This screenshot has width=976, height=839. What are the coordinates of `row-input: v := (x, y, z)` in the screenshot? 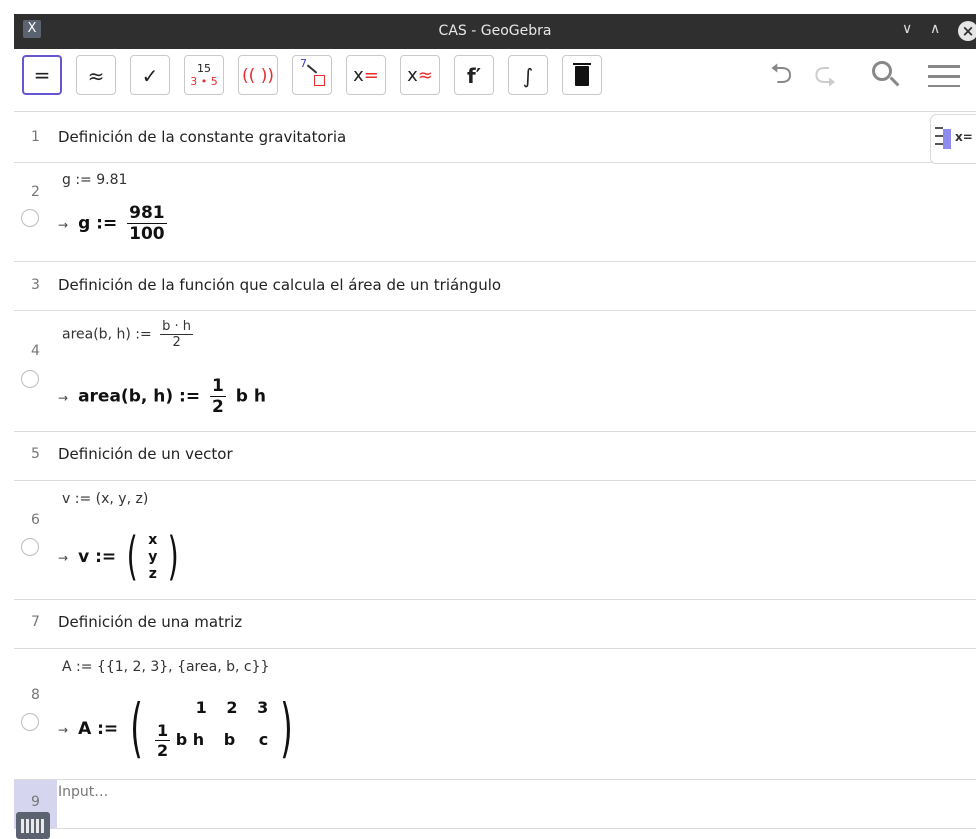 It's located at (105, 499).